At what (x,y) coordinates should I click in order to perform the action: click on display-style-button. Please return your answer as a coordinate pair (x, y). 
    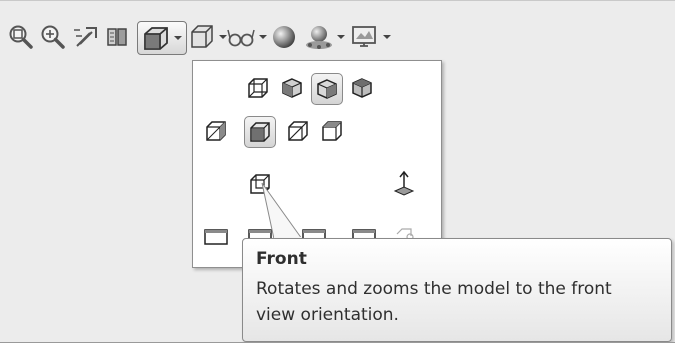
    Looking at the image, I should click on (208, 37).